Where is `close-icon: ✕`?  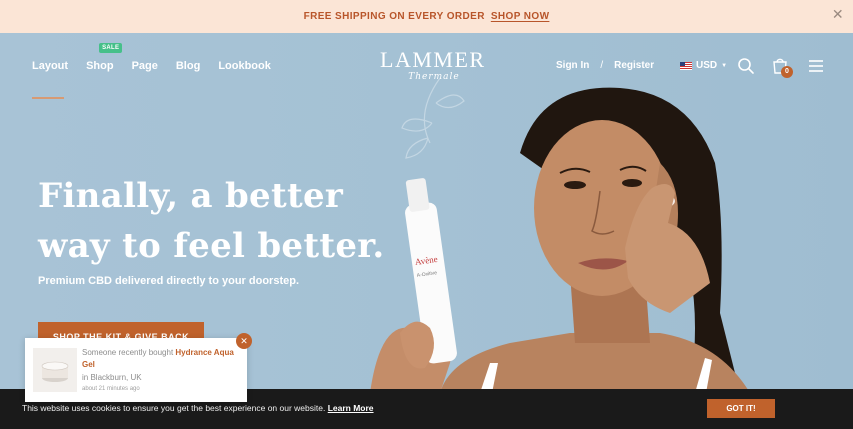 close-icon: ✕ is located at coordinates (838, 14).